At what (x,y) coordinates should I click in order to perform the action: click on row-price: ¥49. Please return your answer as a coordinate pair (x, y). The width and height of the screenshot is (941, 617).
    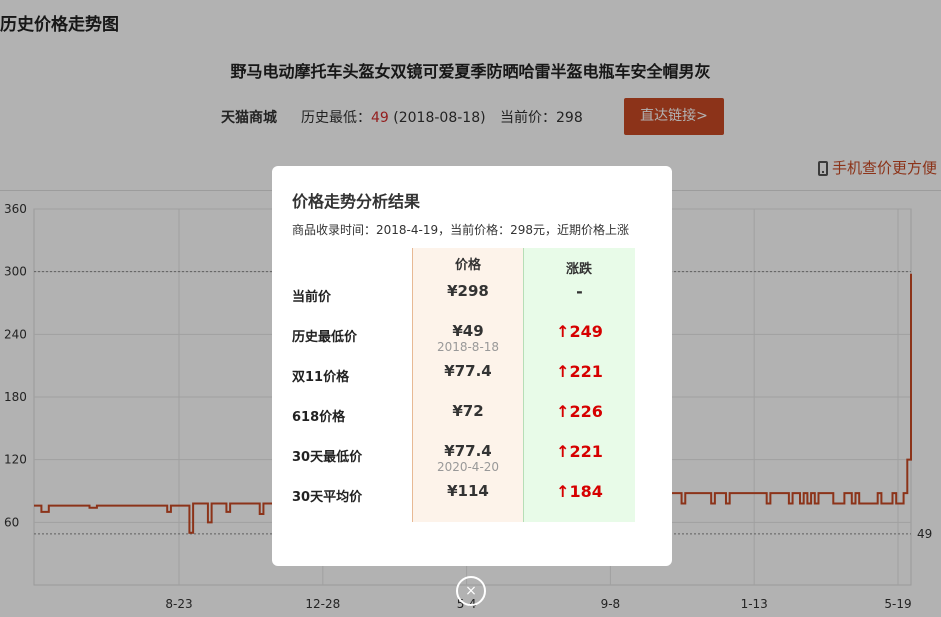
    Looking at the image, I should click on (468, 331).